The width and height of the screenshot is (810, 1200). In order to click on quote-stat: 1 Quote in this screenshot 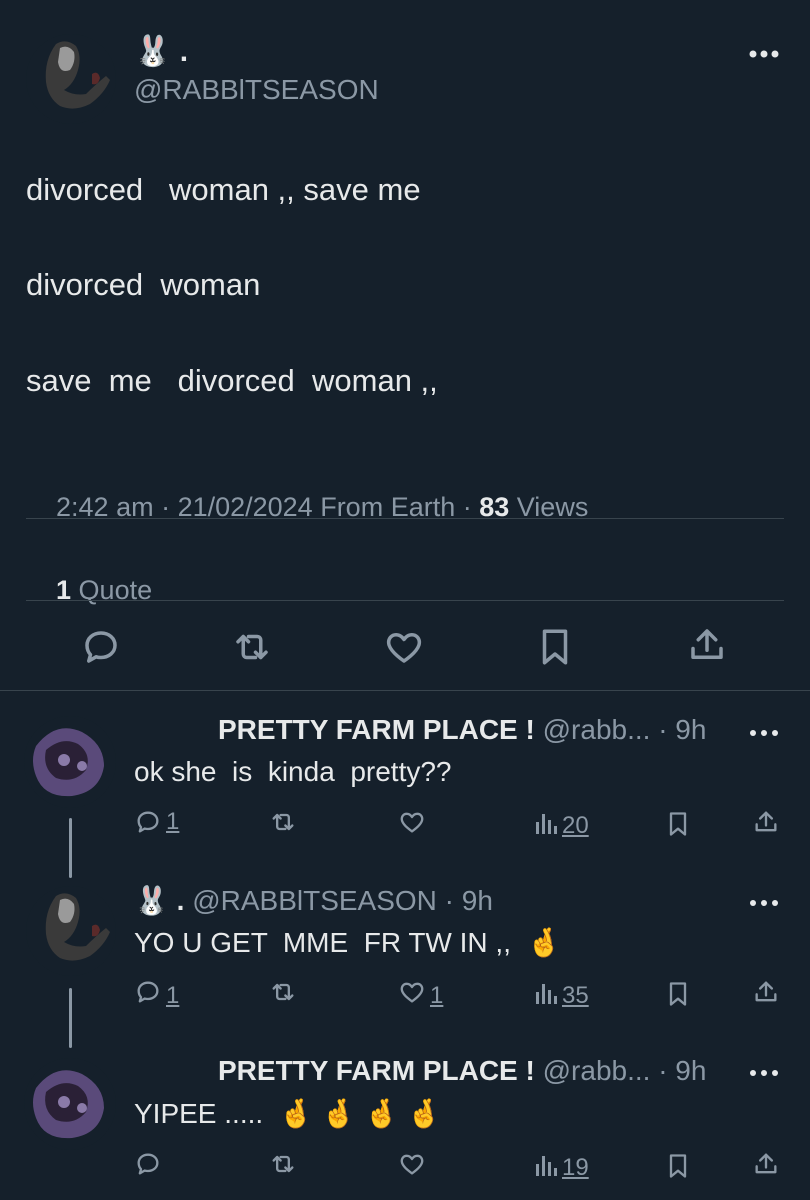, I will do `click(89, 590)`.